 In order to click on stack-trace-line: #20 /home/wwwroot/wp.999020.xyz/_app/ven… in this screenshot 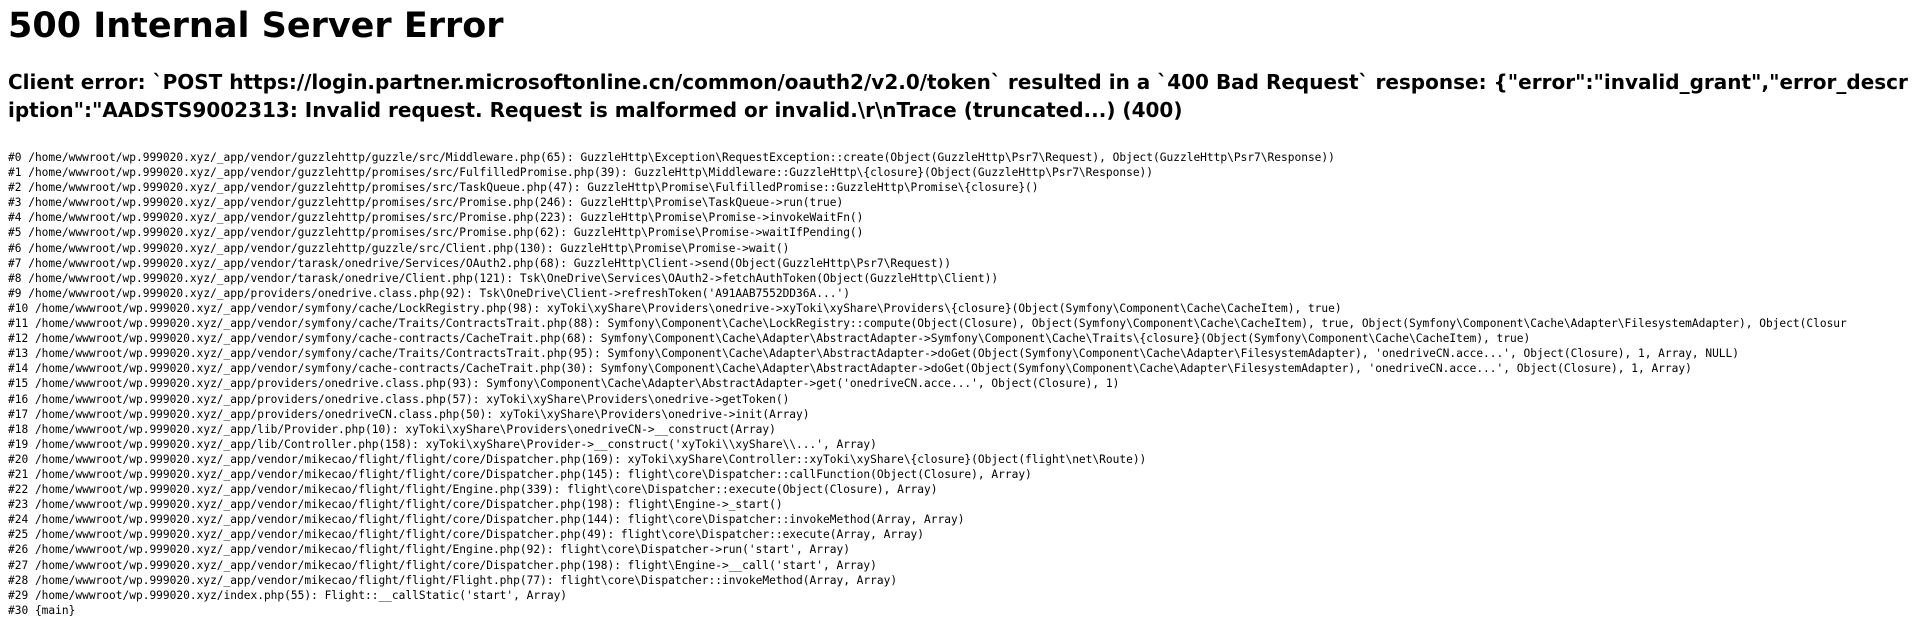, I will do `click(577, 459)`.